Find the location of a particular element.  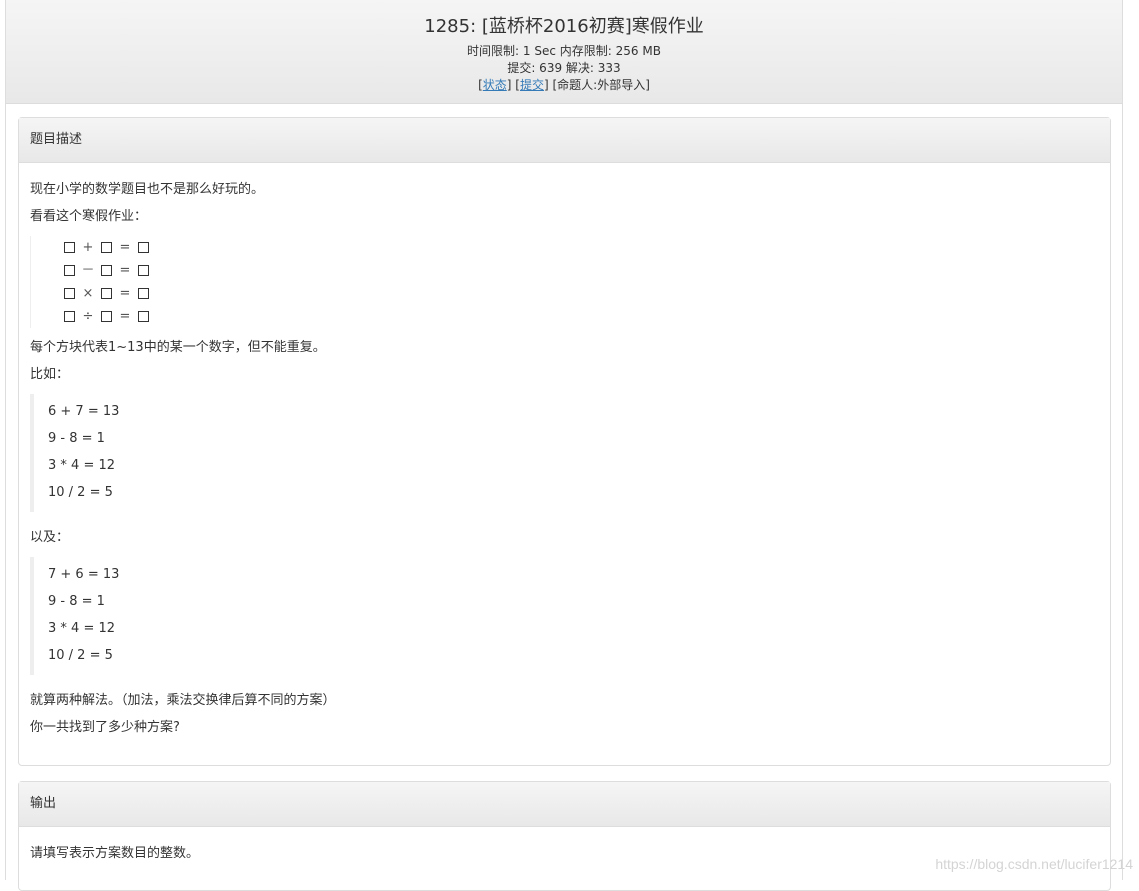

description-heading: 题目描述 is located at coordinates (564, 140).